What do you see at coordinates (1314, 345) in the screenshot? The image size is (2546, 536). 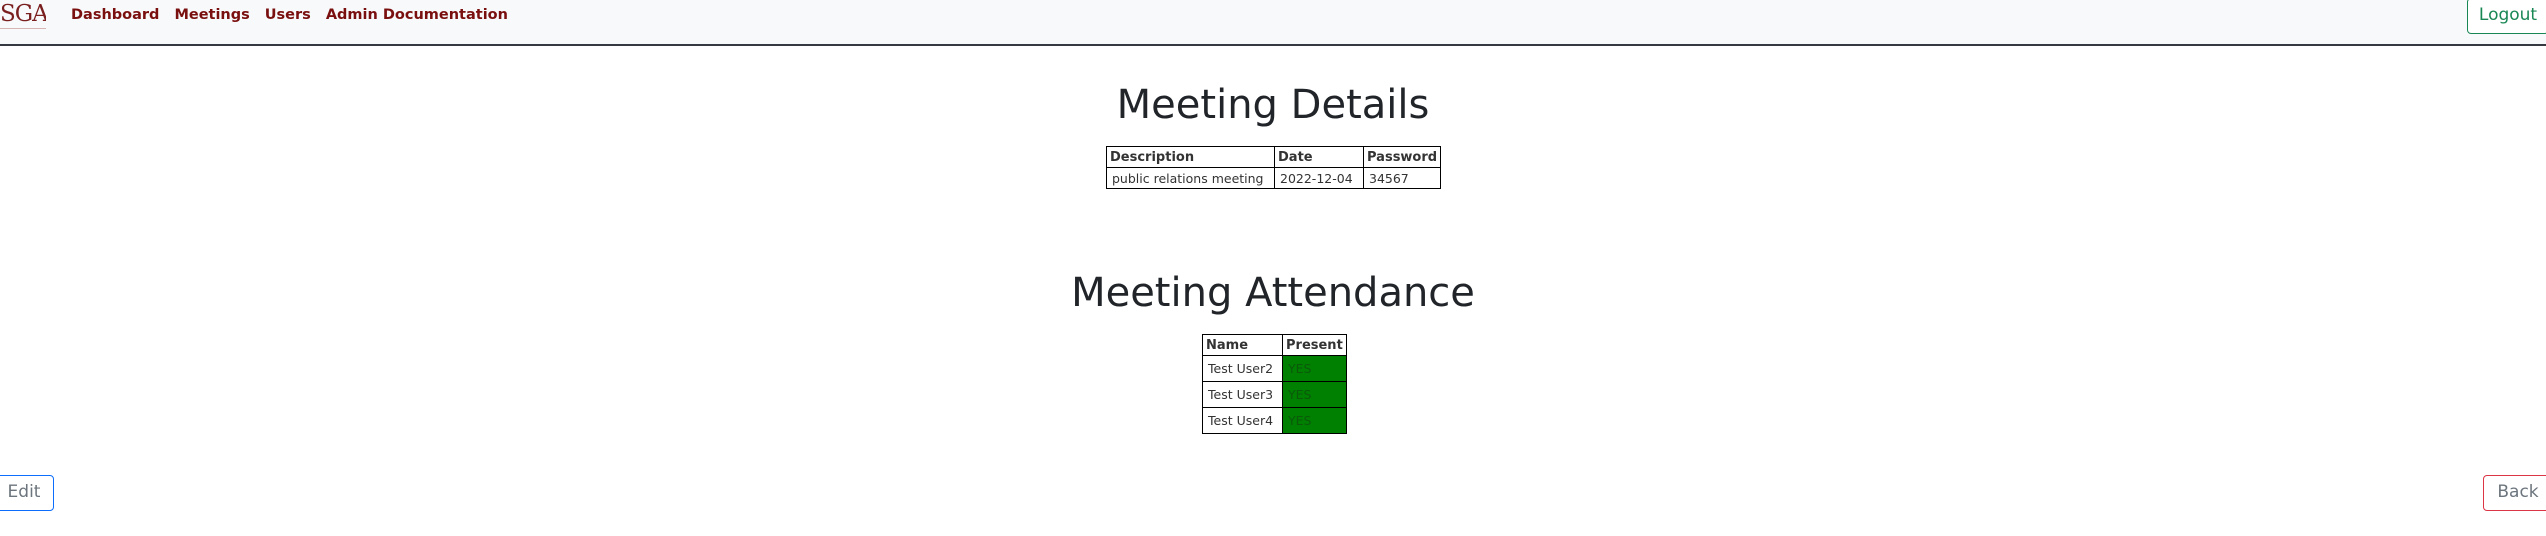 I see `column-header-present: Present` at bounding box center [1314, 345].